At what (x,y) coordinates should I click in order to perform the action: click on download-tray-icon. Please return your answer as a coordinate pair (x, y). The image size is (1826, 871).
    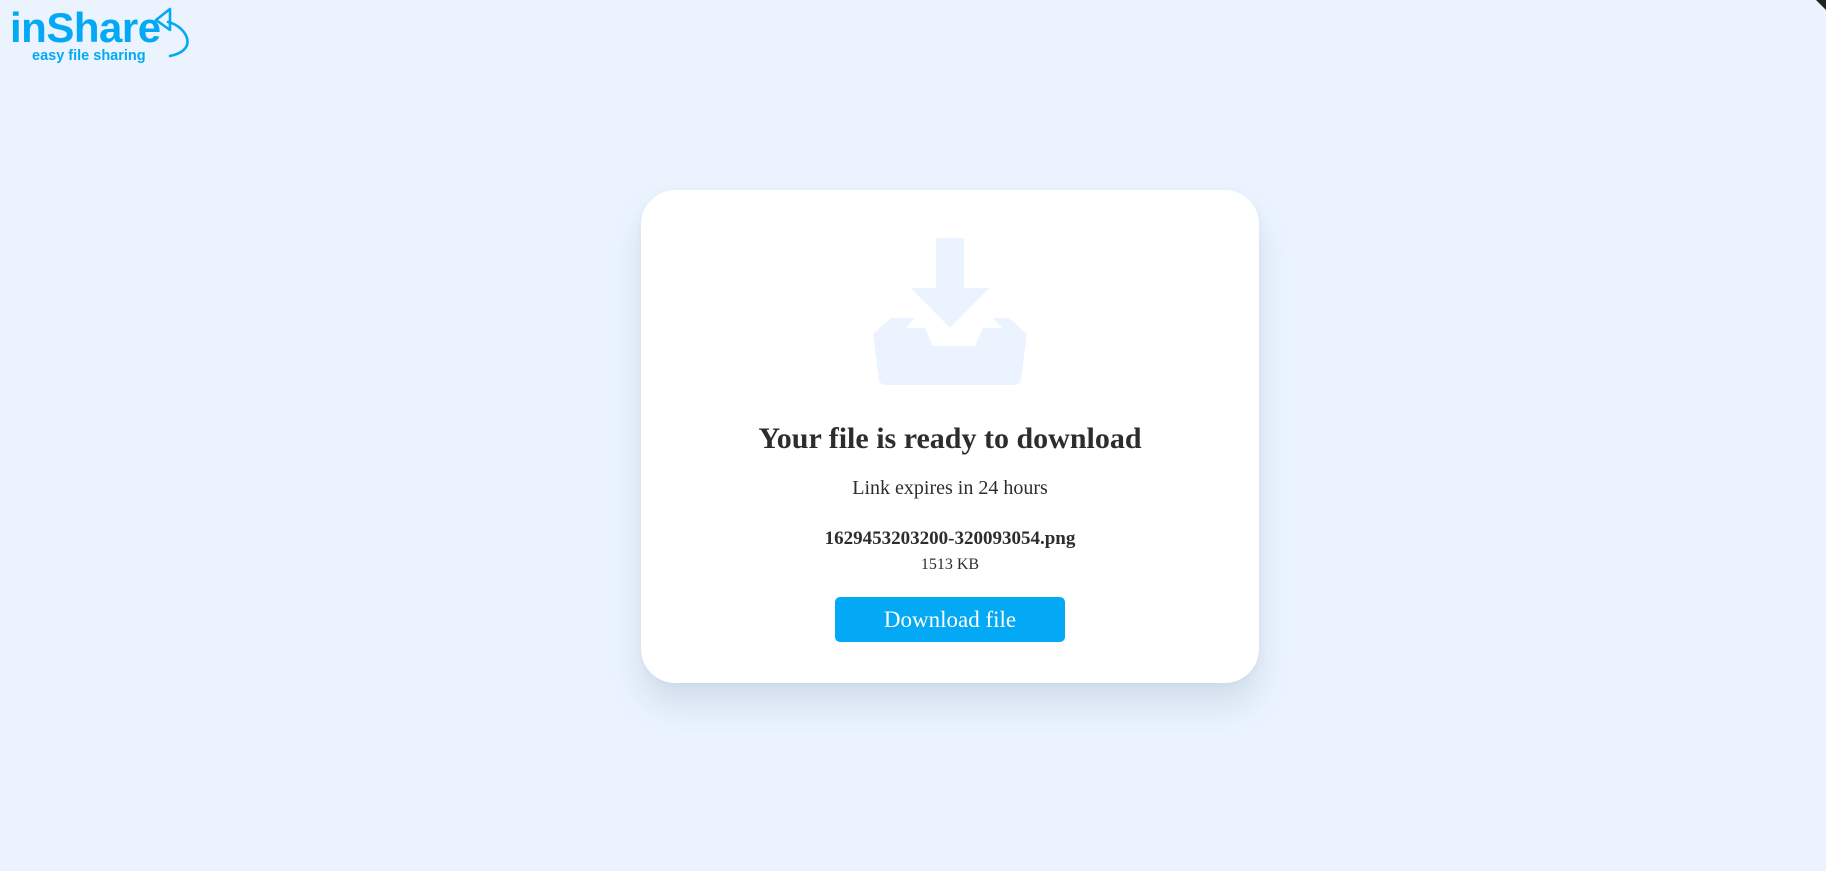
    Looking at the image, I should click on (950, 311).